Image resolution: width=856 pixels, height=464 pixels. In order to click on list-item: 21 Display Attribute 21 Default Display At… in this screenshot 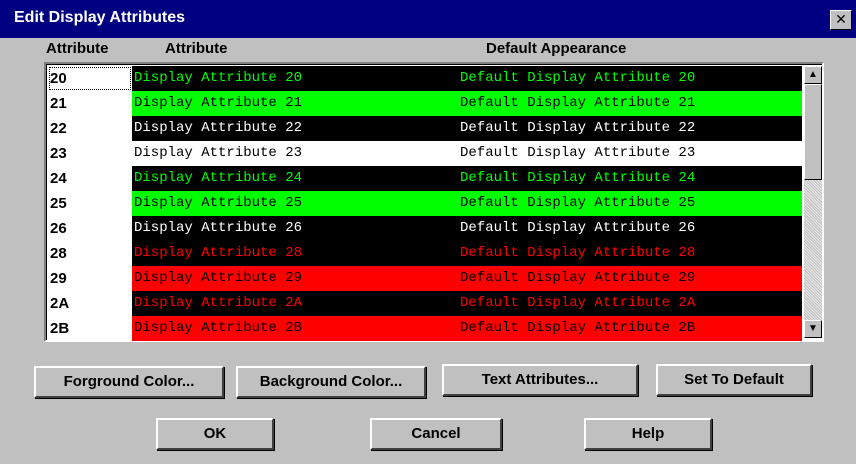, I will do `click(425, 103)`.